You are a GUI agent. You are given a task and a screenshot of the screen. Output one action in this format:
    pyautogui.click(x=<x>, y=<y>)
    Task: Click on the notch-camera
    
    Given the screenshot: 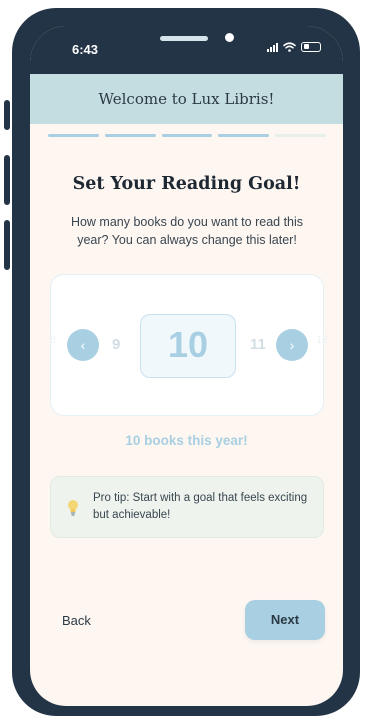 What is the action you would take?
    pyautogui.click(x=229, y=37)
    